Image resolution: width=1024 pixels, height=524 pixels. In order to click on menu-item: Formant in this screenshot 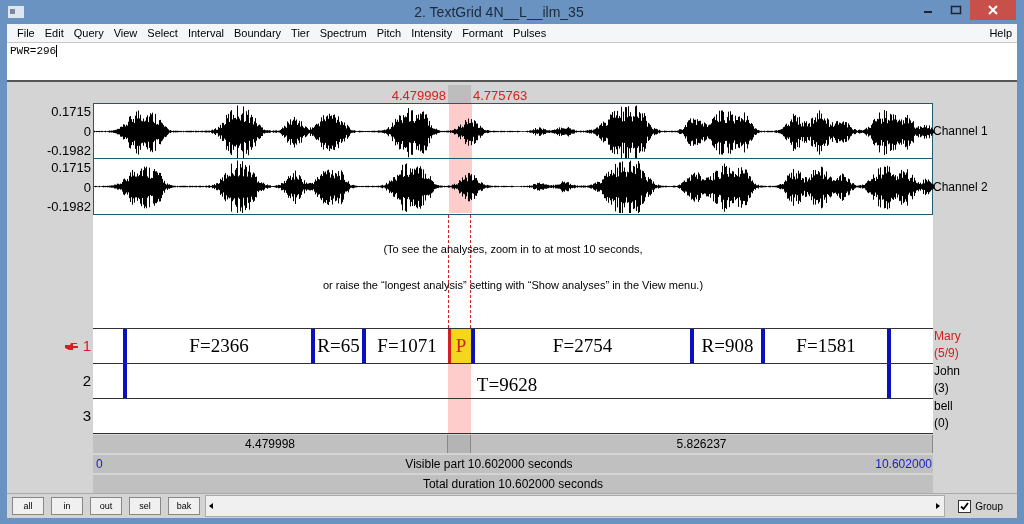, I will do `click(483, 33)`.